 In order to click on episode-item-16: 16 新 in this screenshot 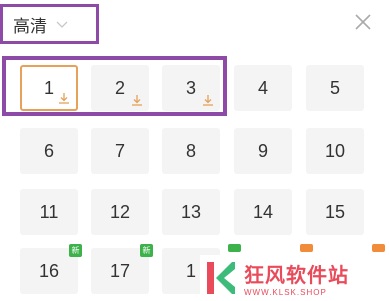, I will do `click(51, 269)`.